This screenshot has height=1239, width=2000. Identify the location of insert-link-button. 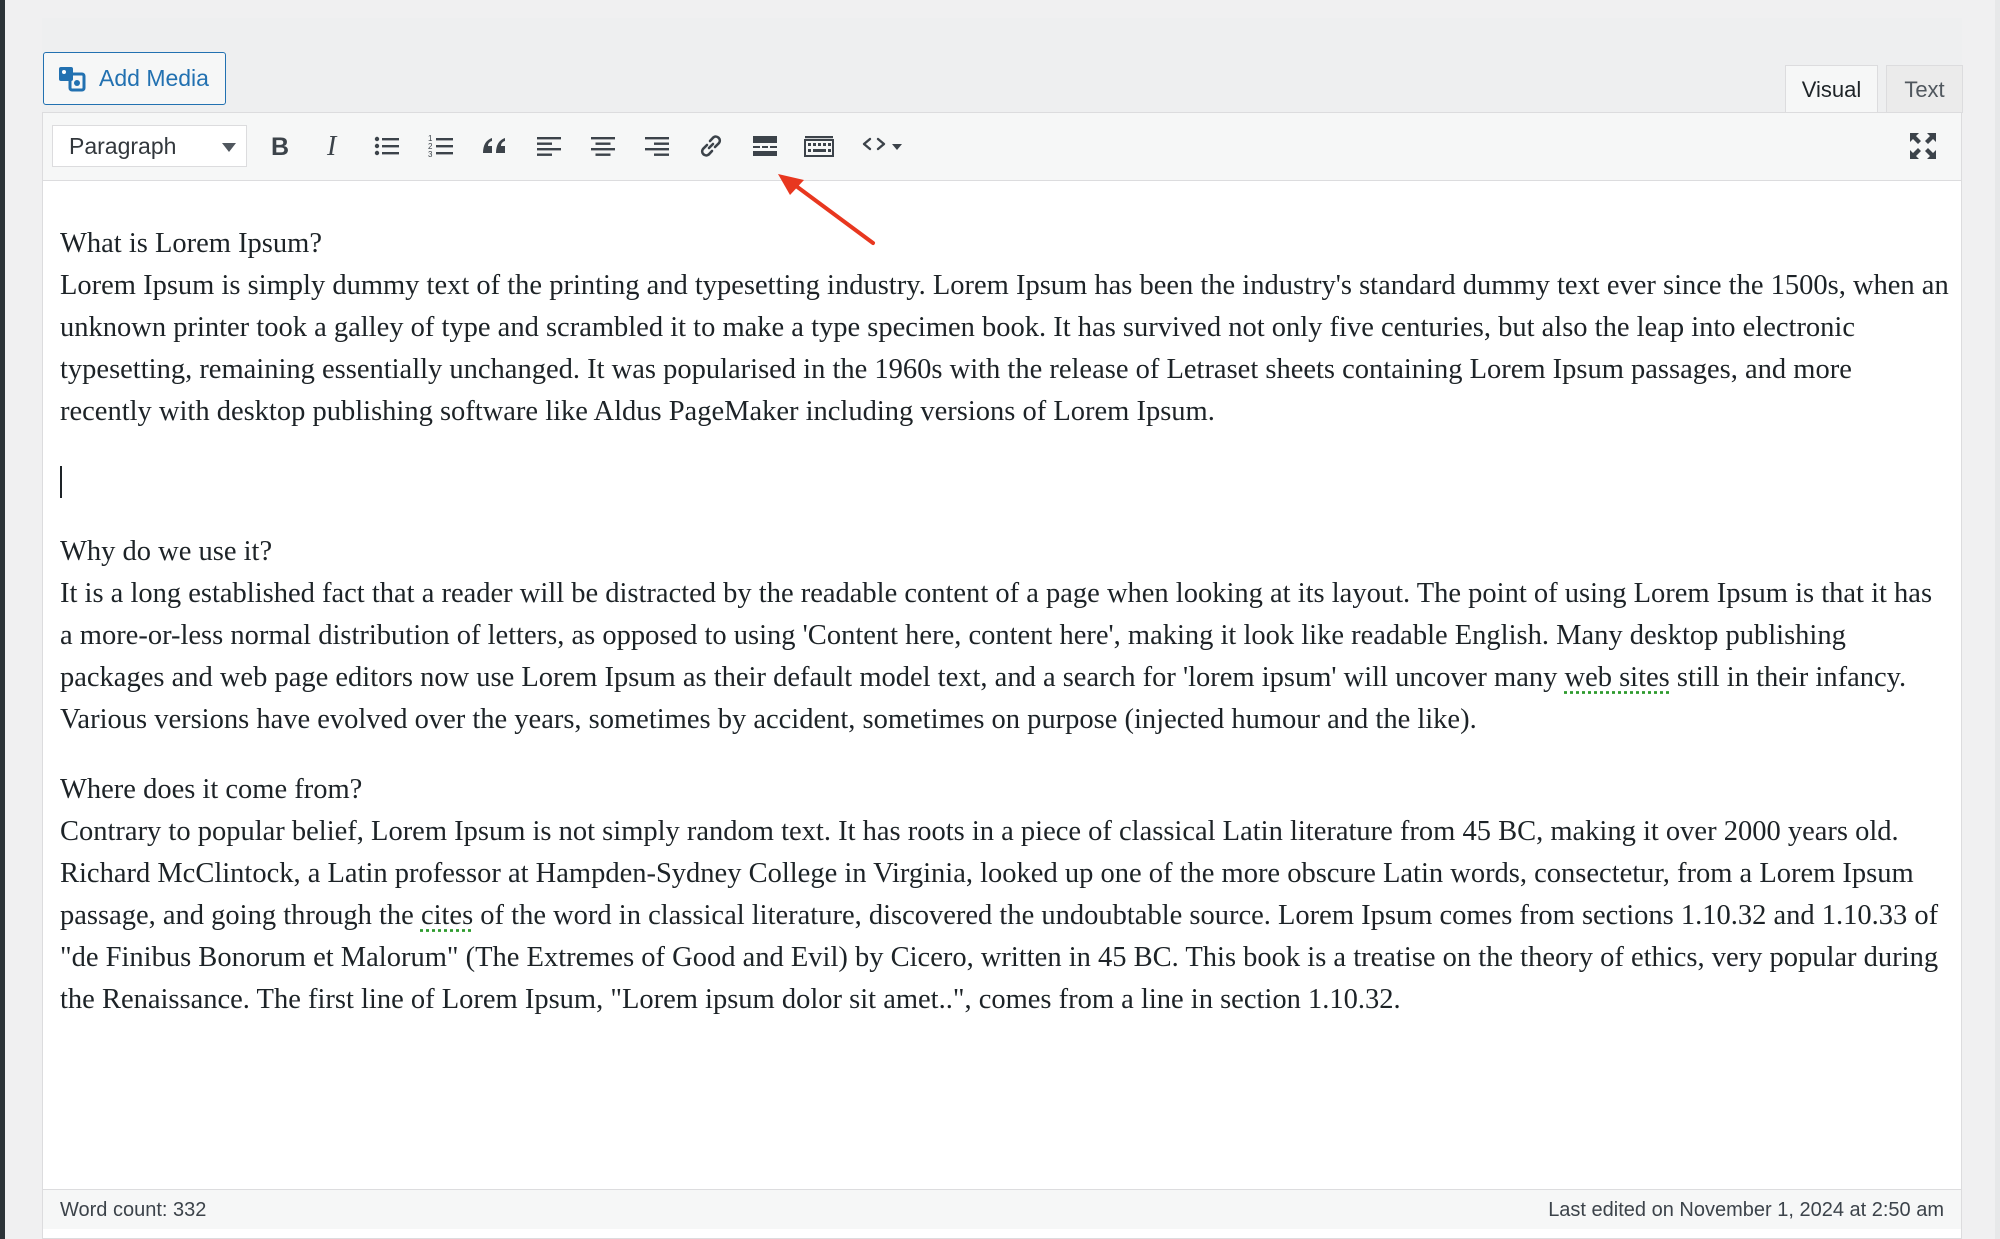
(711, 146).